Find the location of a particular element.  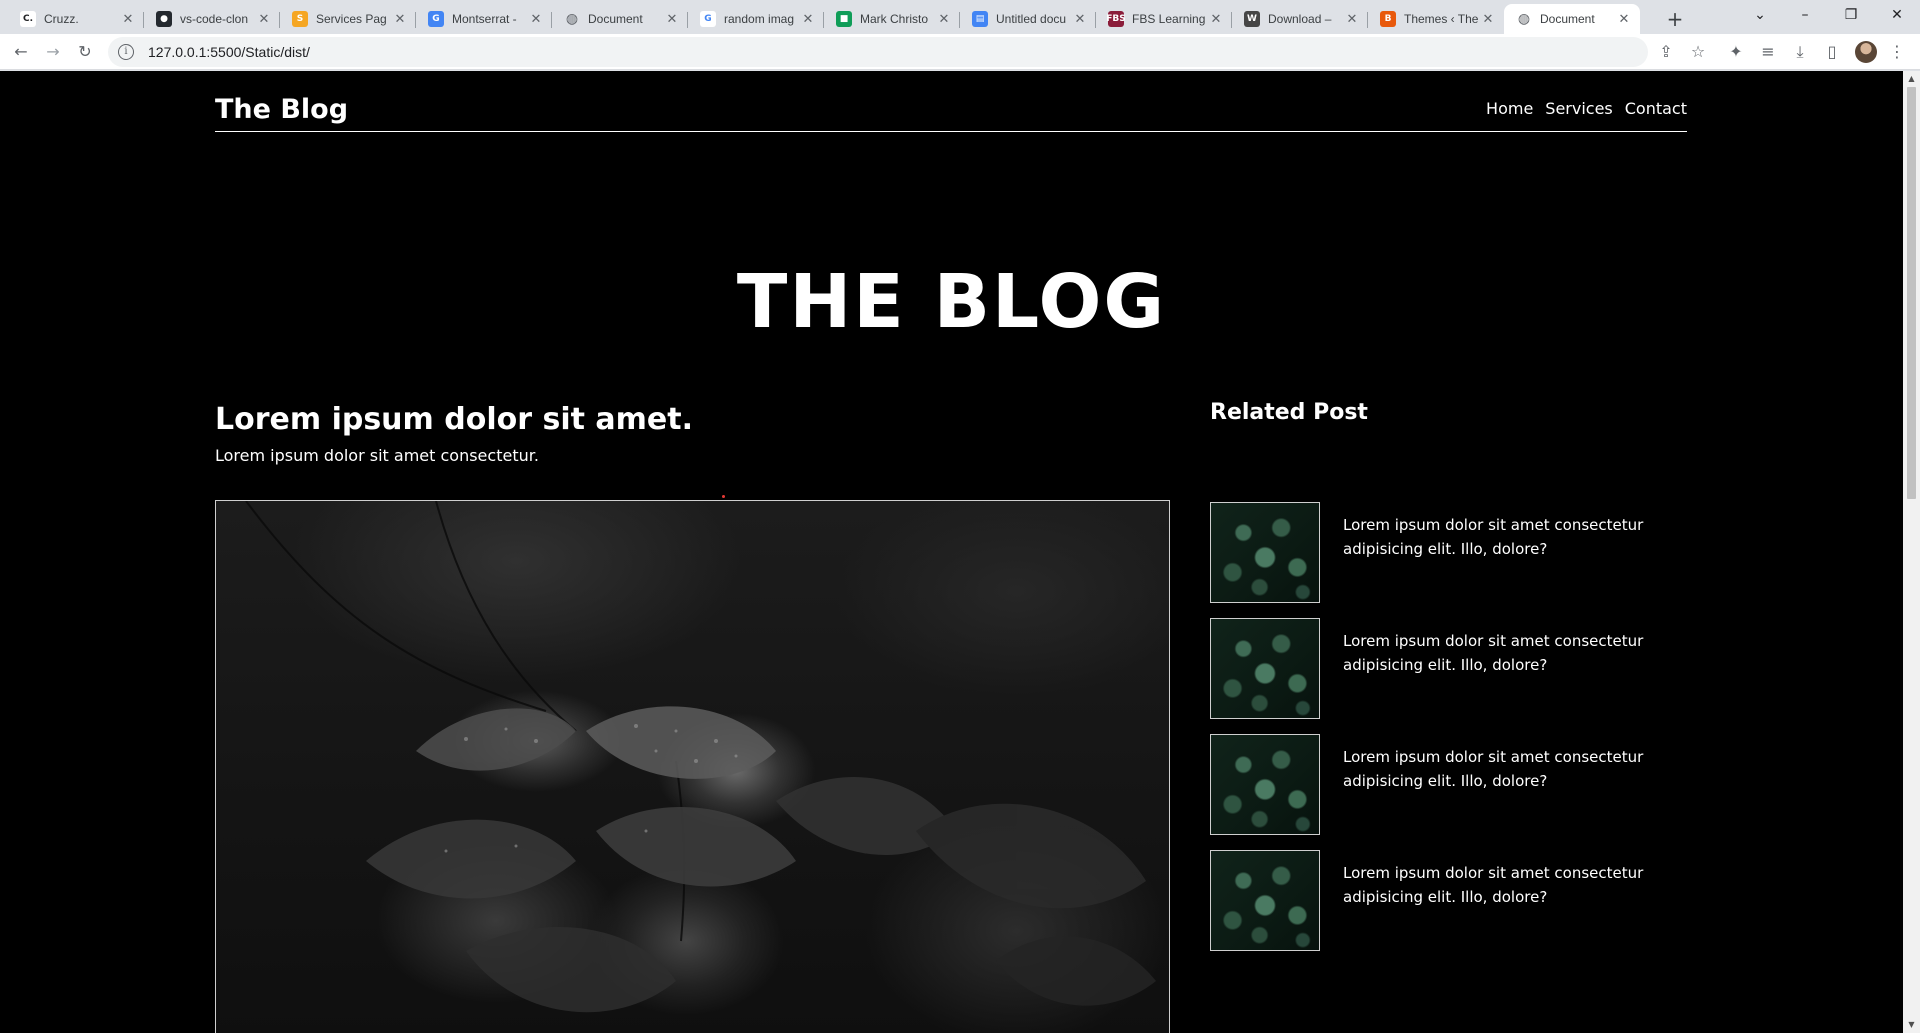

scrollbar-thumb is located at coordinates (1911, 293).